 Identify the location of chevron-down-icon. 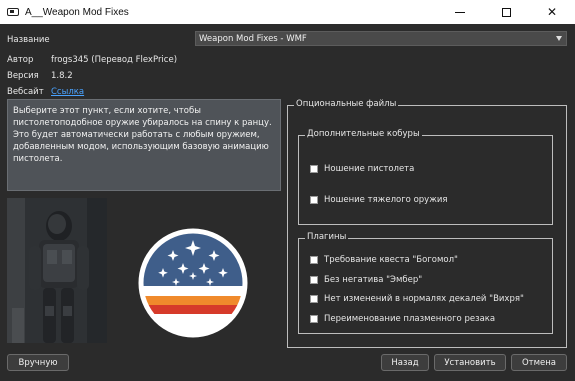
(559, 38).